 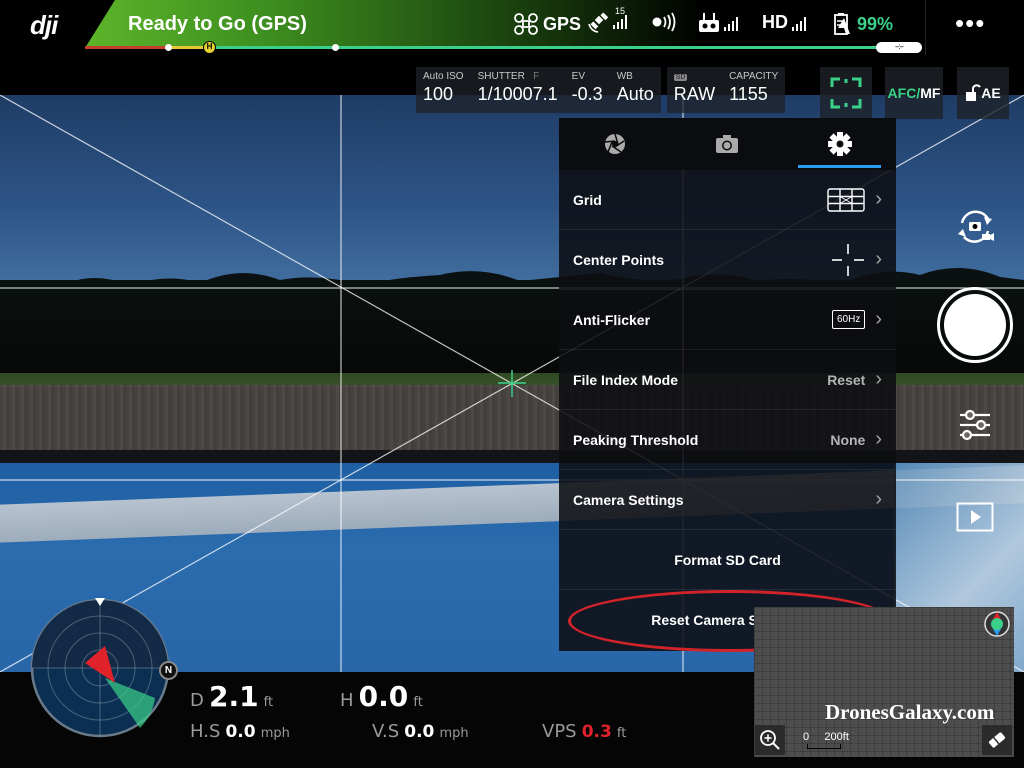 What do you see at coordinates (727, 260) in the screenshot?
I see `setting-row-center-points: Center Points ›` at bounding box center [727, 260].